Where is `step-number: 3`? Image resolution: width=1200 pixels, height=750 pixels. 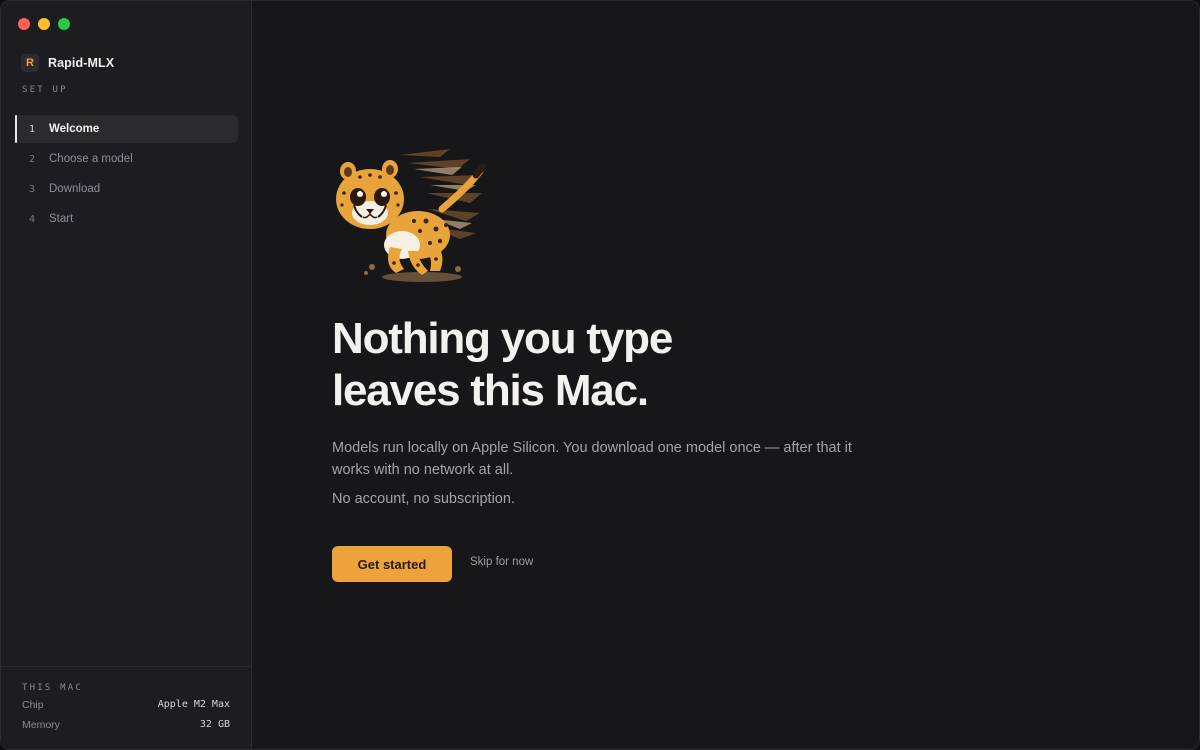 step-number: 3 is located at coordinates (32, 189).